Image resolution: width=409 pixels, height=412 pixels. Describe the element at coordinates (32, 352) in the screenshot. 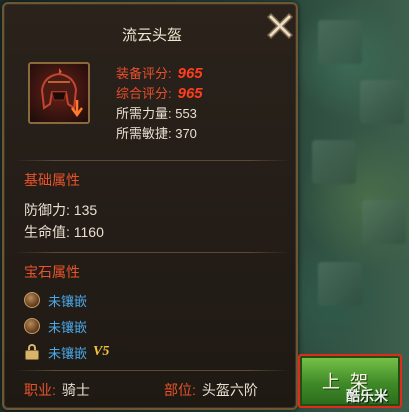

I see `lock-icon` at that location.